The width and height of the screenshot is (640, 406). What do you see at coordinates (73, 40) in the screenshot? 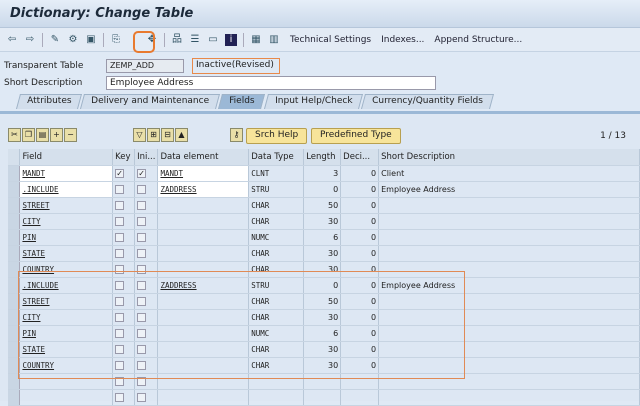
I see `check-icon: ⚙` at bounding box center [73, 40].